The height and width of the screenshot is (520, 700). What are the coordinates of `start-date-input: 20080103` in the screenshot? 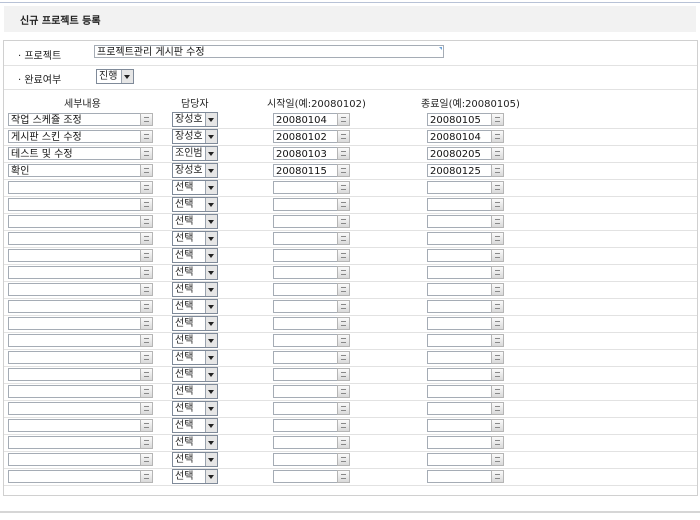 It's located at (306, 153).